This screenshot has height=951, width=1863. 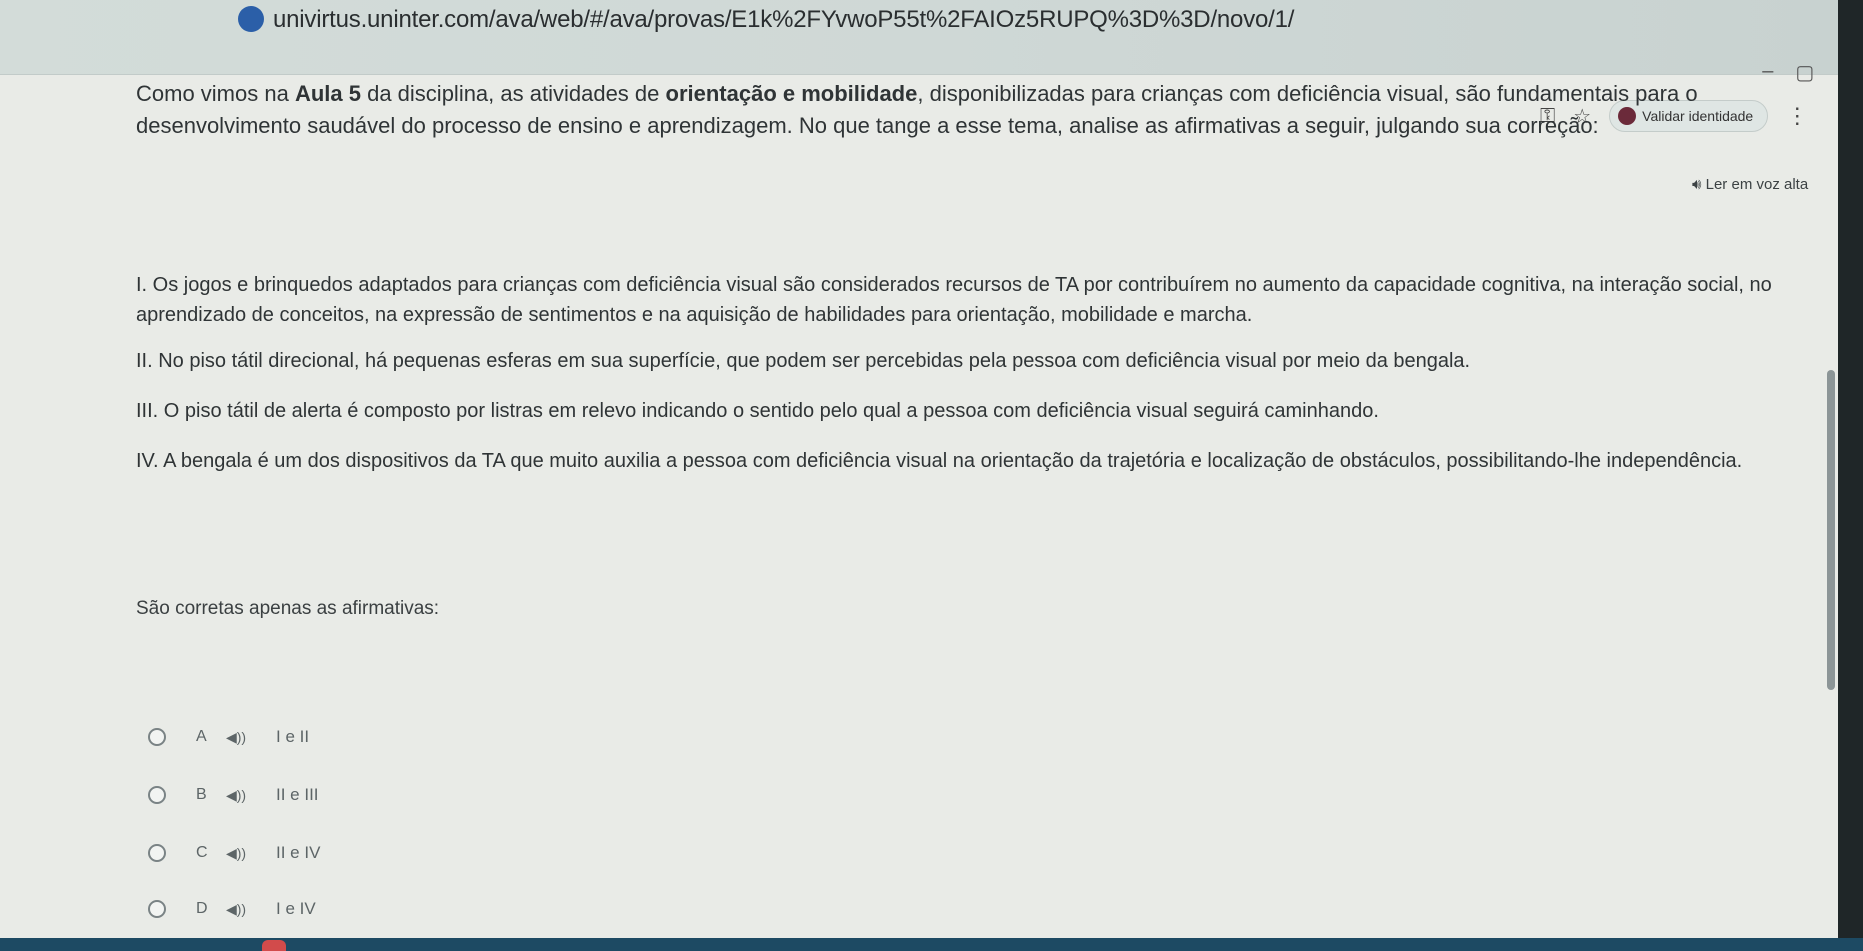 I want to click on option-text: I e II, so click(x=293, y=736).